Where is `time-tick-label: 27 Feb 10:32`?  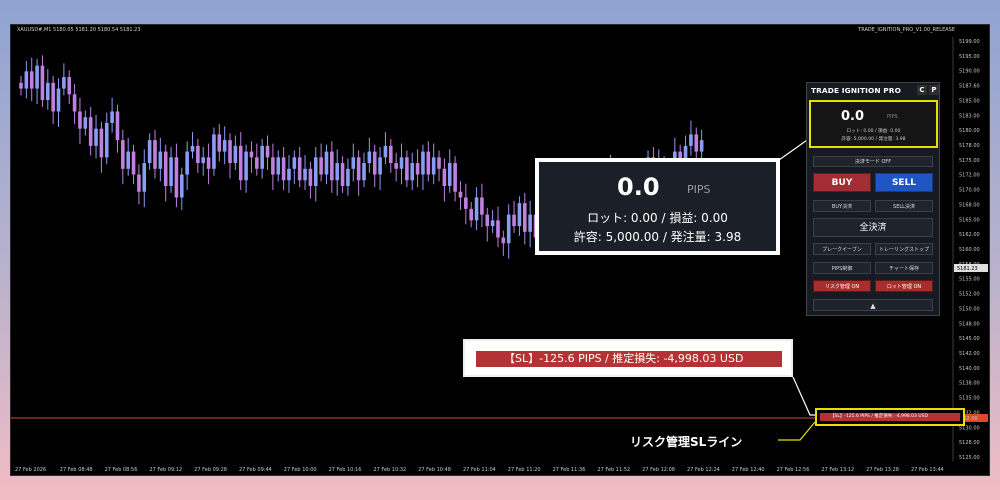
time-tick-label: 27 Feb 10:32 is located at coordinates (389, 470).